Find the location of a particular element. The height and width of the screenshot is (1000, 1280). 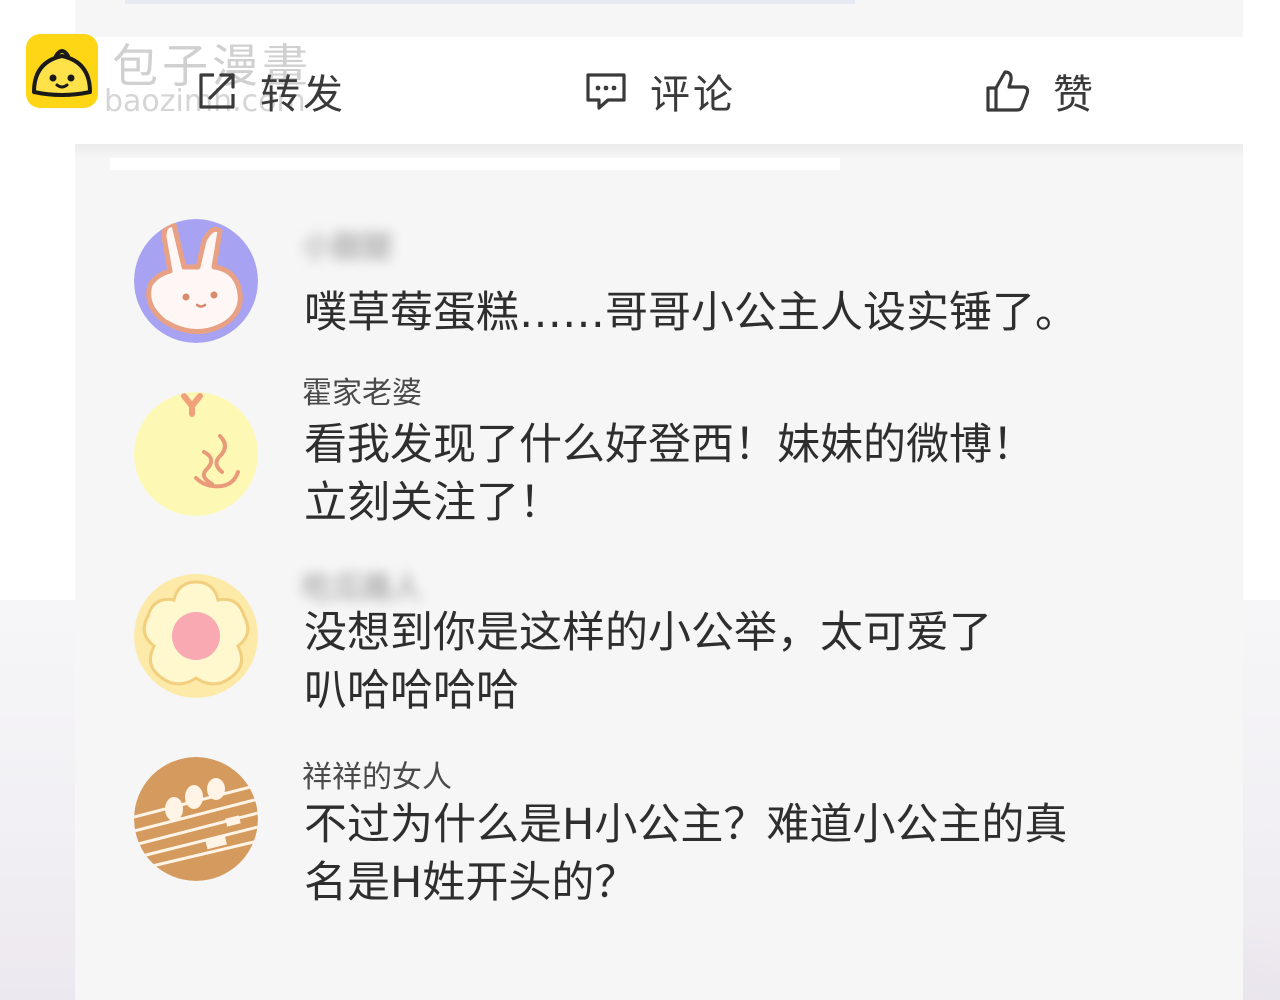

baozi-logo is located at coordinates (62, 71).